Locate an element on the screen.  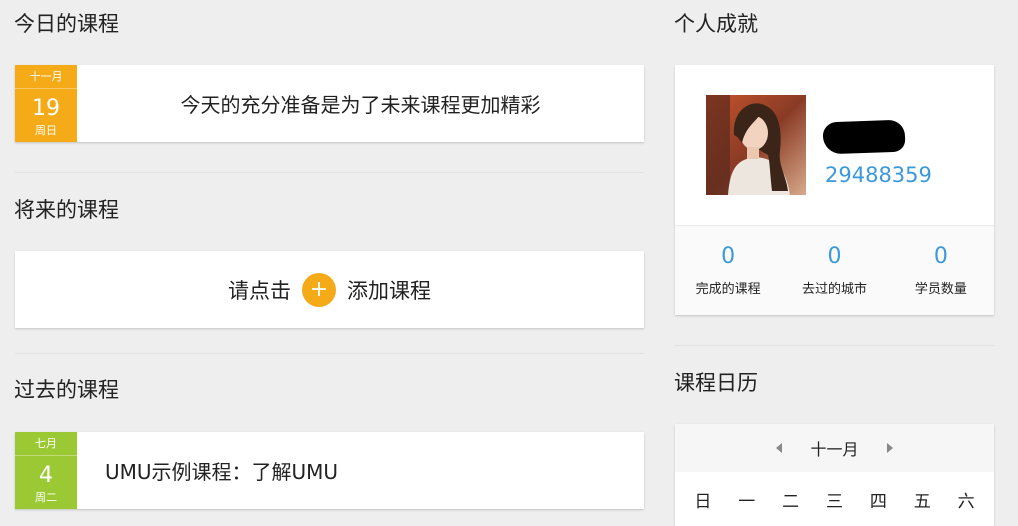
today-date-badge: 十一月 19 周日 is located at coordinates (46, 103).